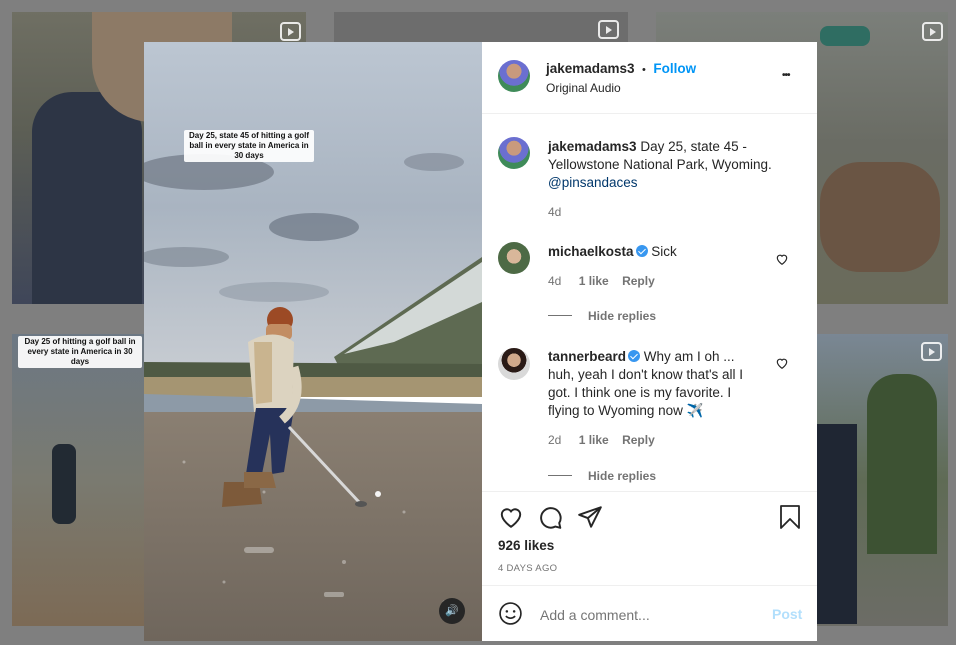 Image resolution: width=956 pixels, height=645 pixels. What do you see at coordinates (645, 615) in the screenshot?
I see `comment-input` at bounding box center [645, 615].